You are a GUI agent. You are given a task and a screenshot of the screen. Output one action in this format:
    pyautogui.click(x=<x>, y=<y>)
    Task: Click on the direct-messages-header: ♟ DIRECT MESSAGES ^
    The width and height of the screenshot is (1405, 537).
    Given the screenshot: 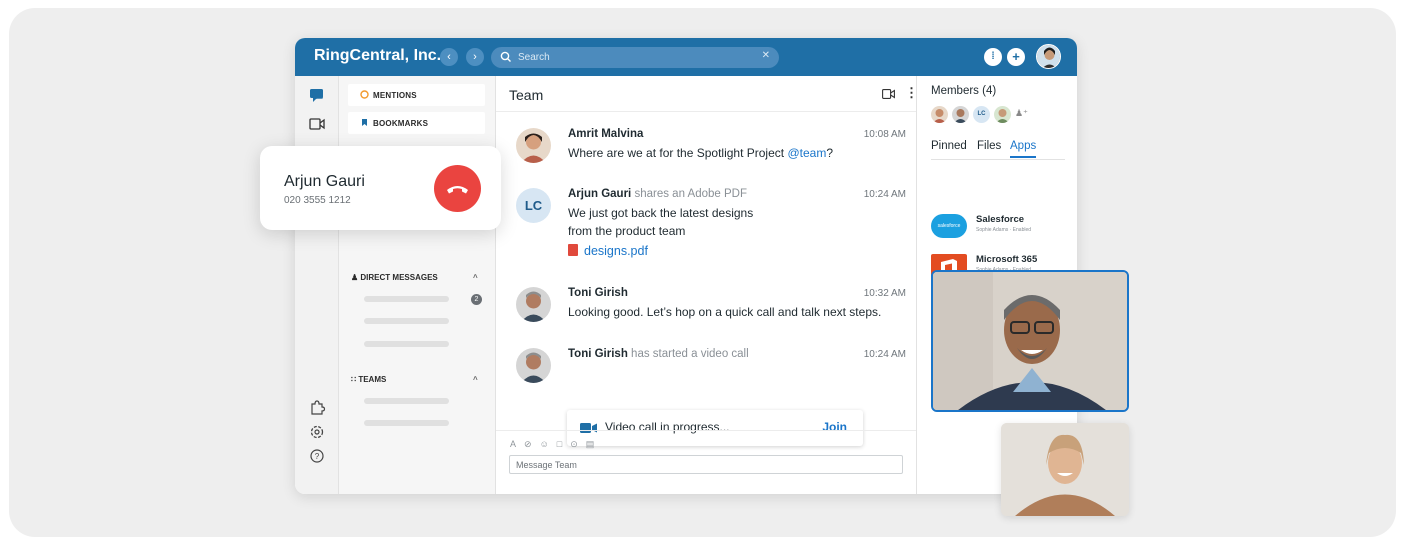 What is the action you would take?
    pyautogui.click(x=414, y=277)
    